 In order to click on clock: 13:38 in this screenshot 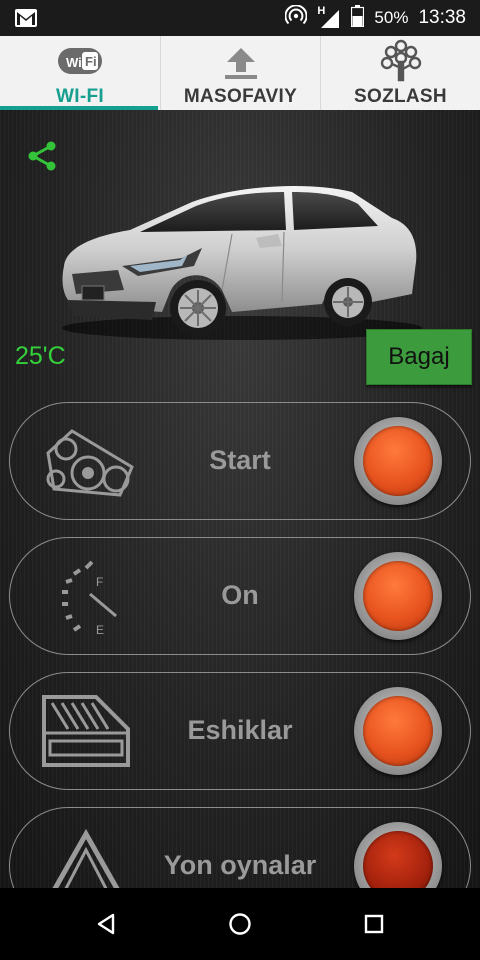, I will do `click(442, 17)`.